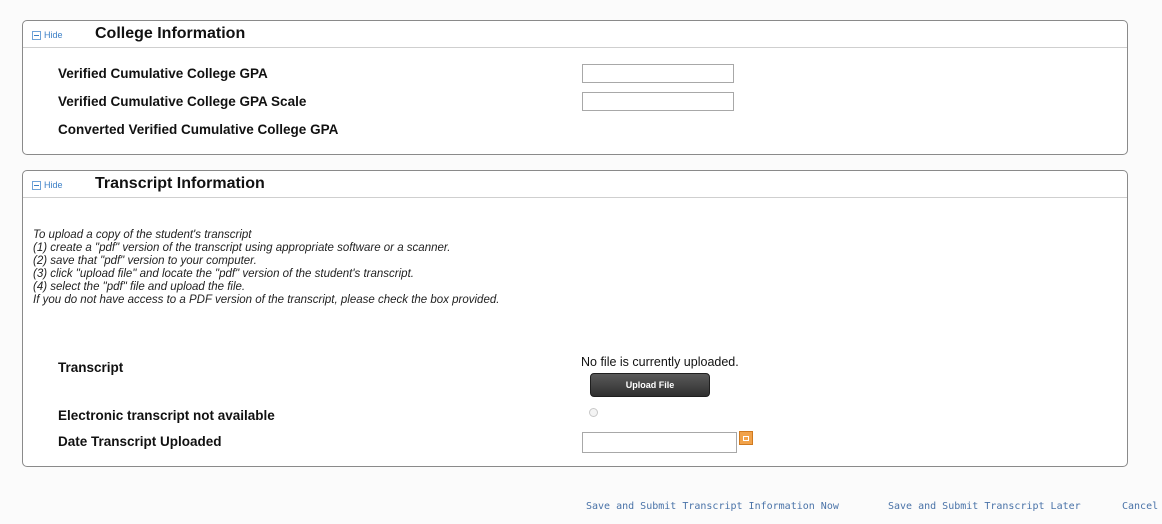  Describe the element at coordinates (182, 101) in the screenshot. I see `gpa-scale-label: Verified Cumulative College GPA Scale` at that location.